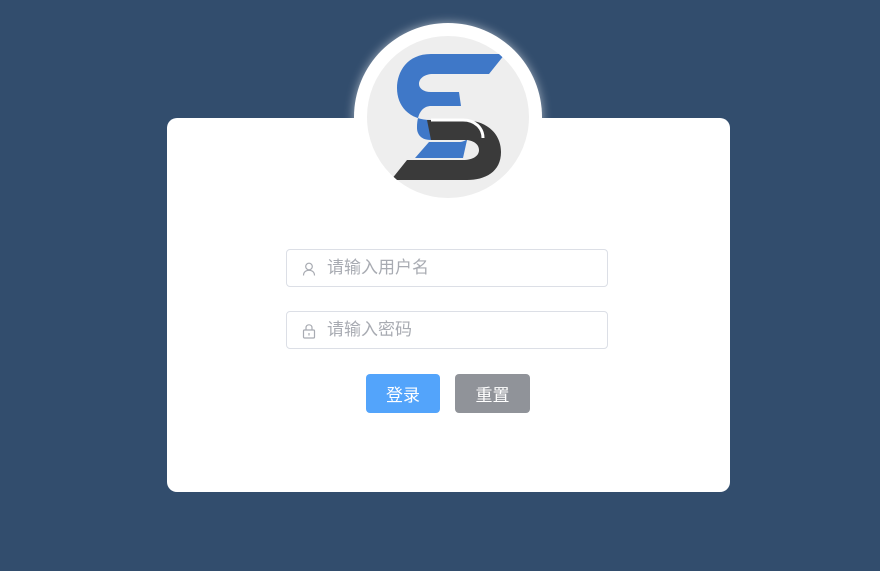  What do you see at coordinates (492, 393) in the screenshot?
I see `reset-button: 重置` at bounding box center [492, 393].